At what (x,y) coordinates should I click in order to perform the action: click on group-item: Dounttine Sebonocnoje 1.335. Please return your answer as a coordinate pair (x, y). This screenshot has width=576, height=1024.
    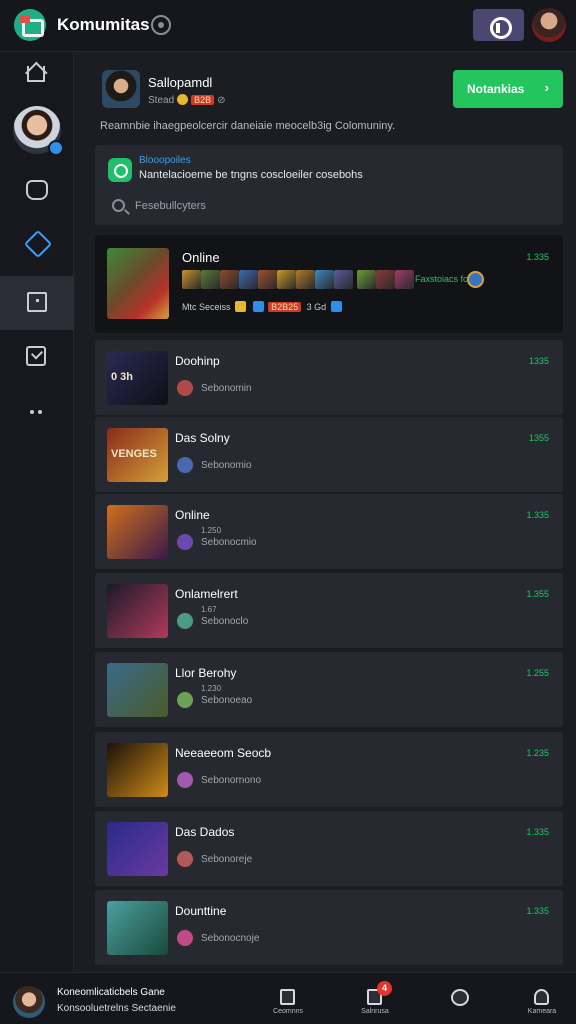
    Looking at the image, I should click on (329, 928).